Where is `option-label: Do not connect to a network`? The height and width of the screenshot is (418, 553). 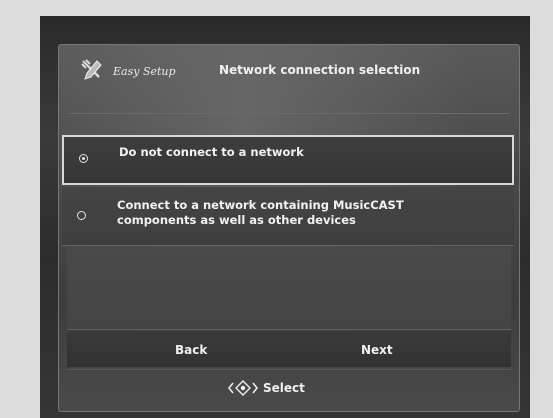 option-label: Do not connect to a network is located at coordinates (211, 152).